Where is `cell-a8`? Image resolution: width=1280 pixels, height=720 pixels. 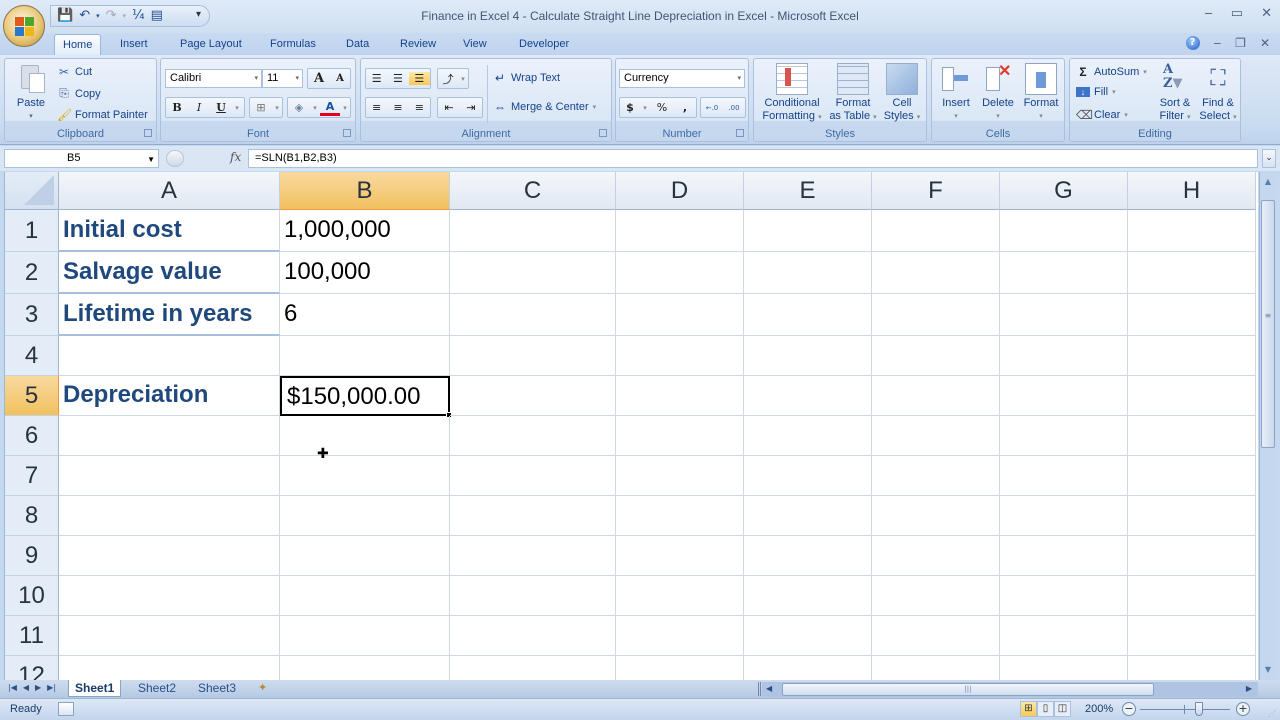
cell-a8 is located at coordinates (169, 516).